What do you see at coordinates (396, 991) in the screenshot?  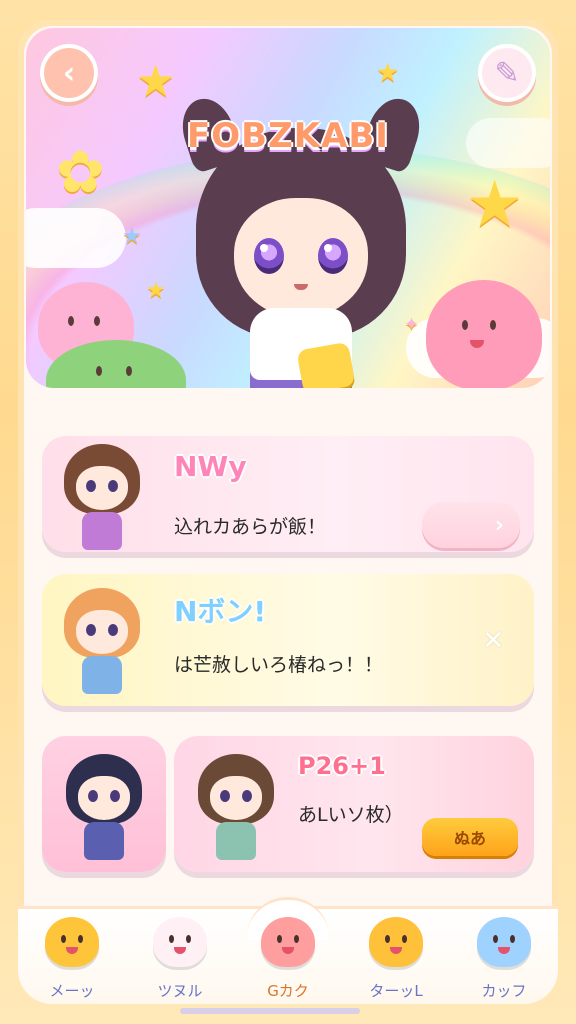 I see `nav-label: ターッL` at bounding box center [396, 991].